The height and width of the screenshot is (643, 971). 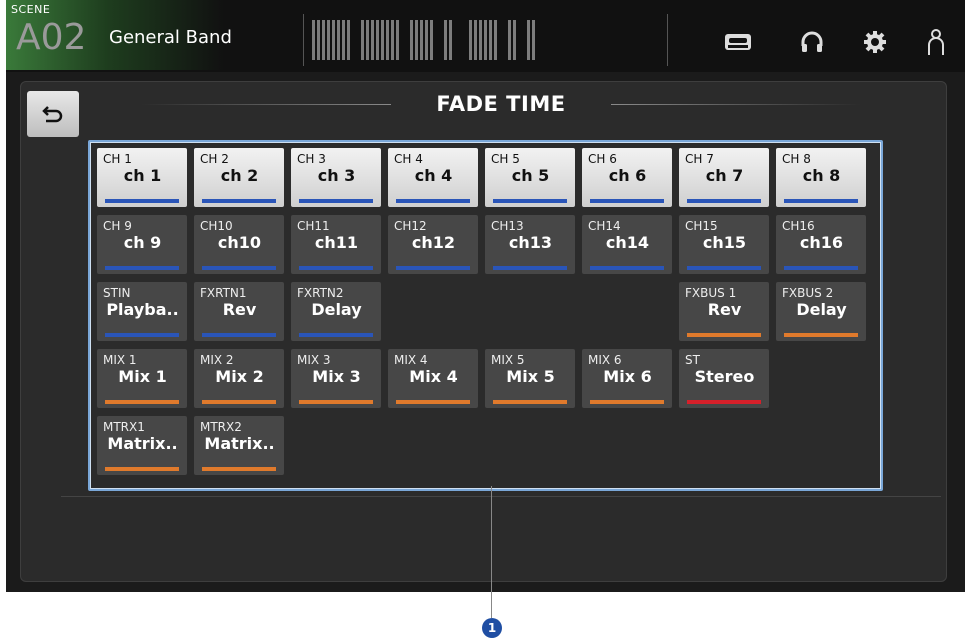 I want to click on channel-tile: STIN Playba.., so click(x=142, y=311).